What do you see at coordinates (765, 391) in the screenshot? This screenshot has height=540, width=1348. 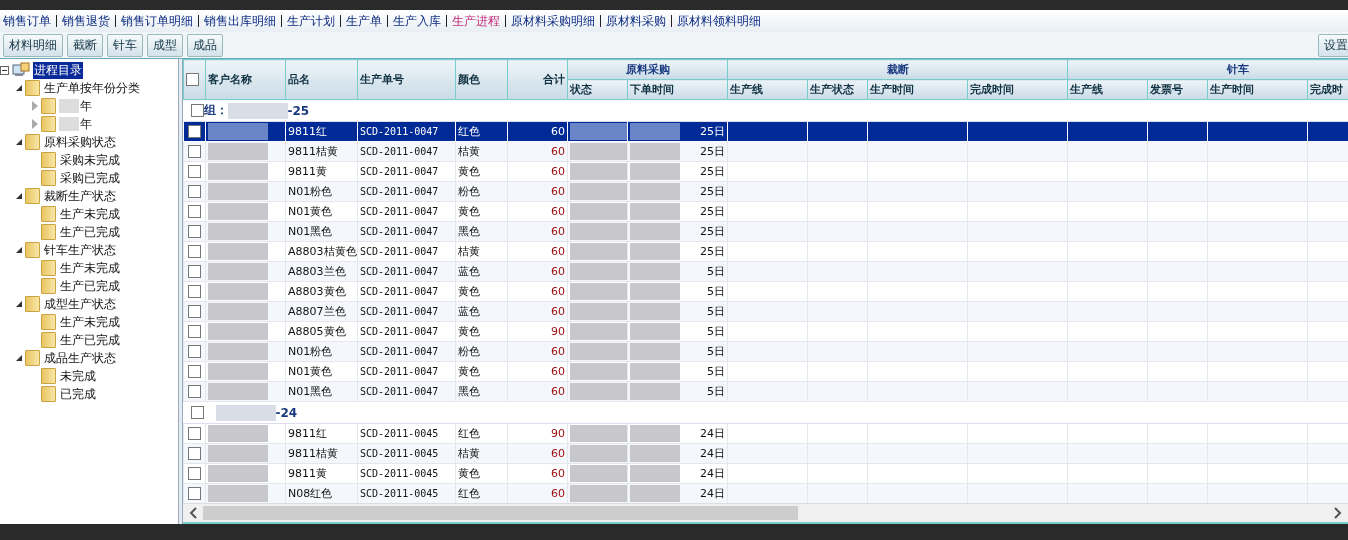 I see `table-row: N01黑色 SCD-2011-0047 黑色 60 5日` at bounding box center [765, 391].